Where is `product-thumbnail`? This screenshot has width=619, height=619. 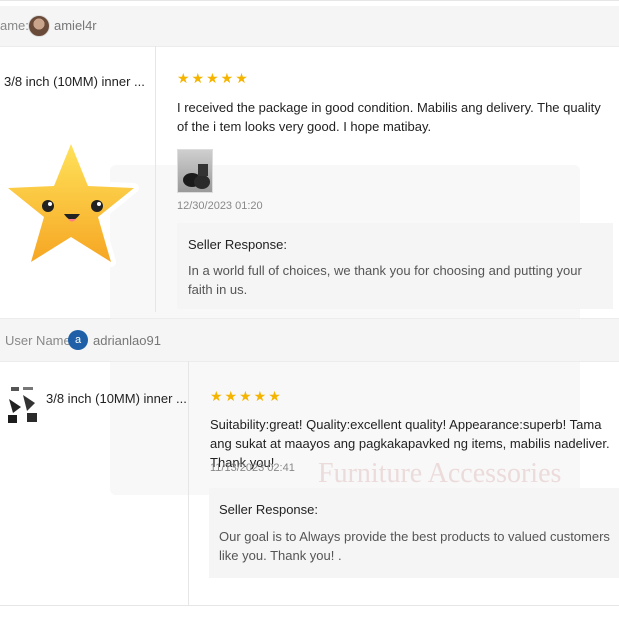 product-thumbnail is located at coordinates (23, 405).